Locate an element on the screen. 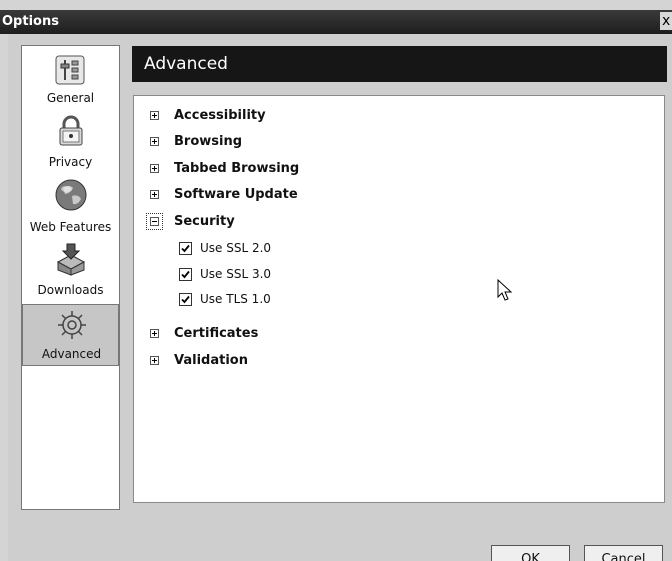 Image resolution: width=672 pixels, height=561 pixels. sidebar-item-advanced: Advanced is located at coordinates (70, 335).